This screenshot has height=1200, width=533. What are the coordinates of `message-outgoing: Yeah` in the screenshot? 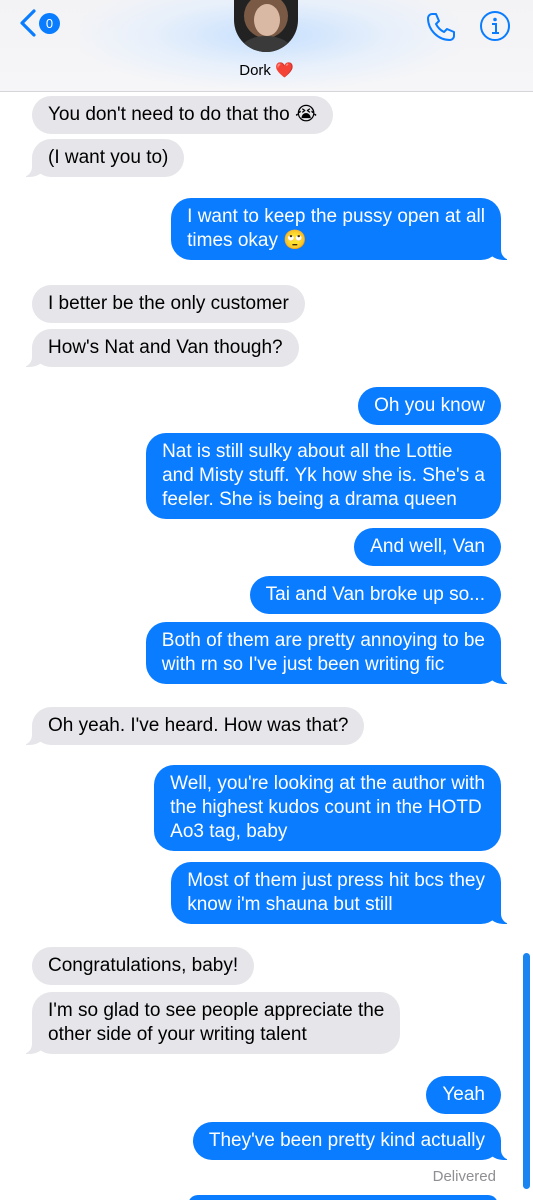 It's located at (463, 1095).